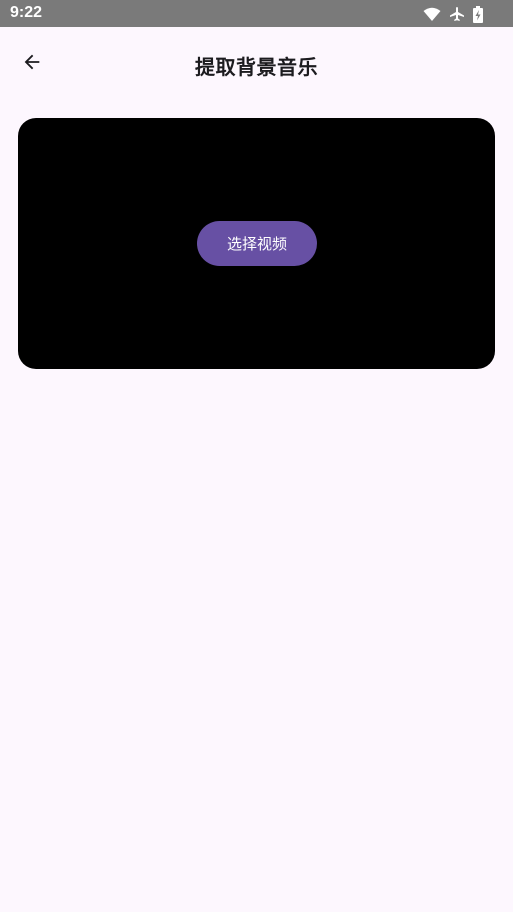  Describe the element at coordinates (432, 14) in the screenshot. I see `wifi-icon` at that location.